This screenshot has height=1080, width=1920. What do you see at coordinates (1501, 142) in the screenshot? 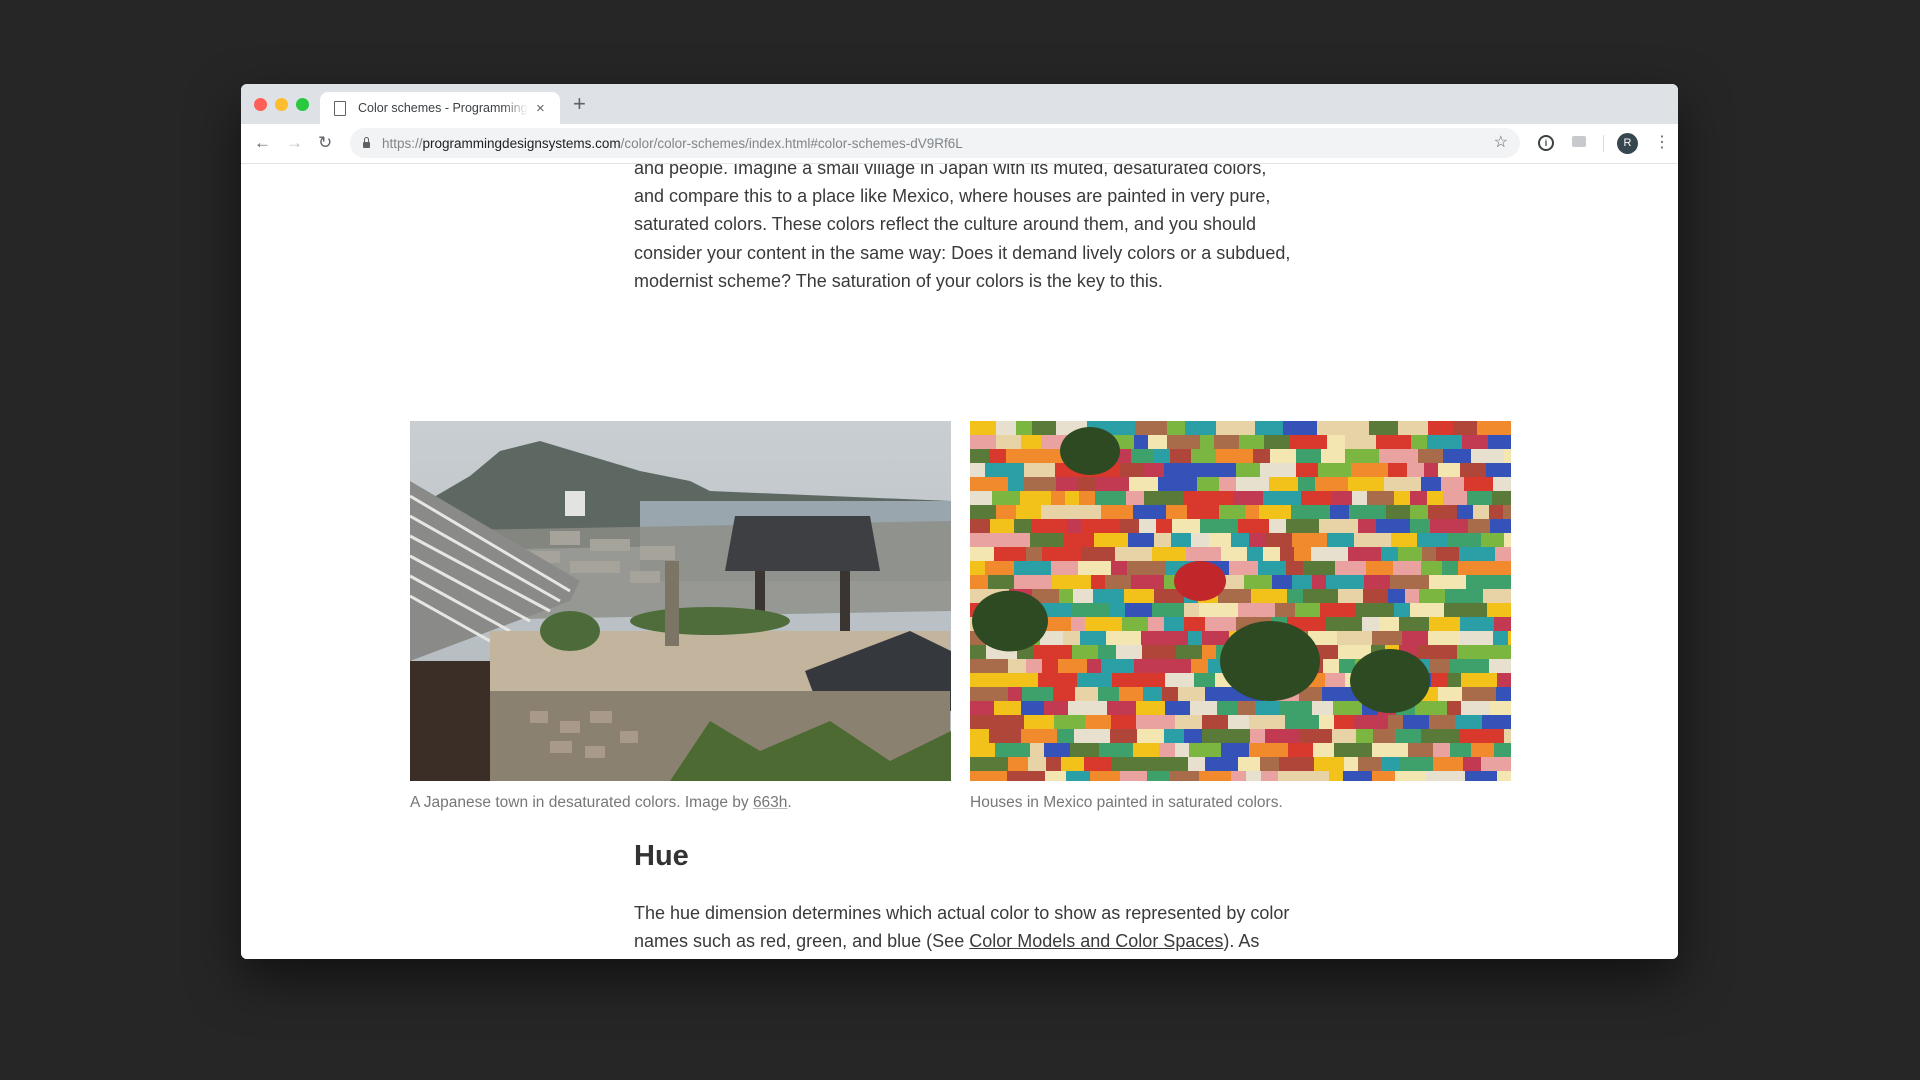
I see `bookmark-star-icon: ☆` at bounding box center [1501, 142].